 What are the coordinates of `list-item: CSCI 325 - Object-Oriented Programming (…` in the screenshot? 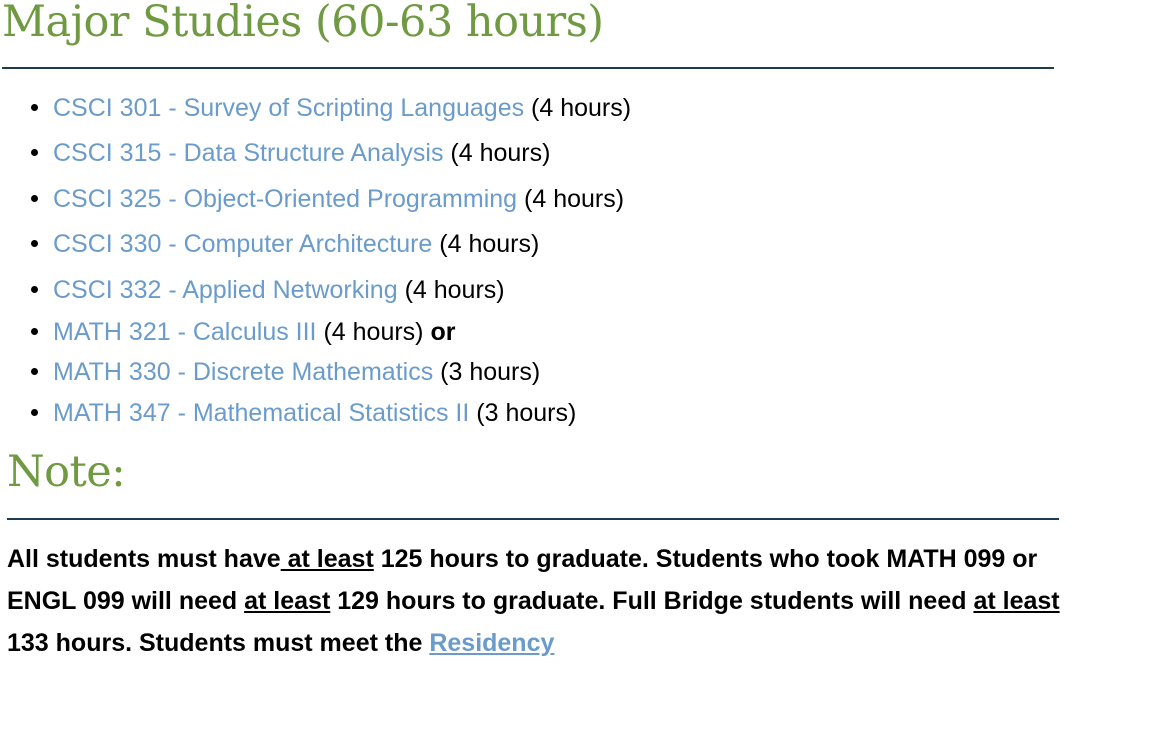 It's located at (327, 199).